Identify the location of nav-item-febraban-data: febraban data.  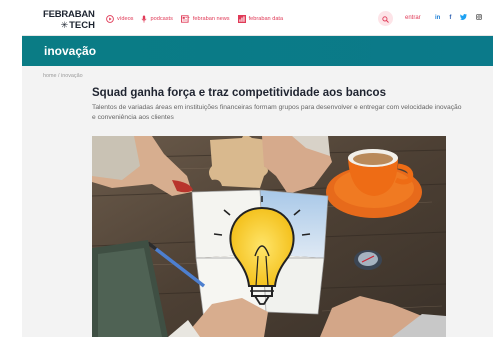
(260, 19).